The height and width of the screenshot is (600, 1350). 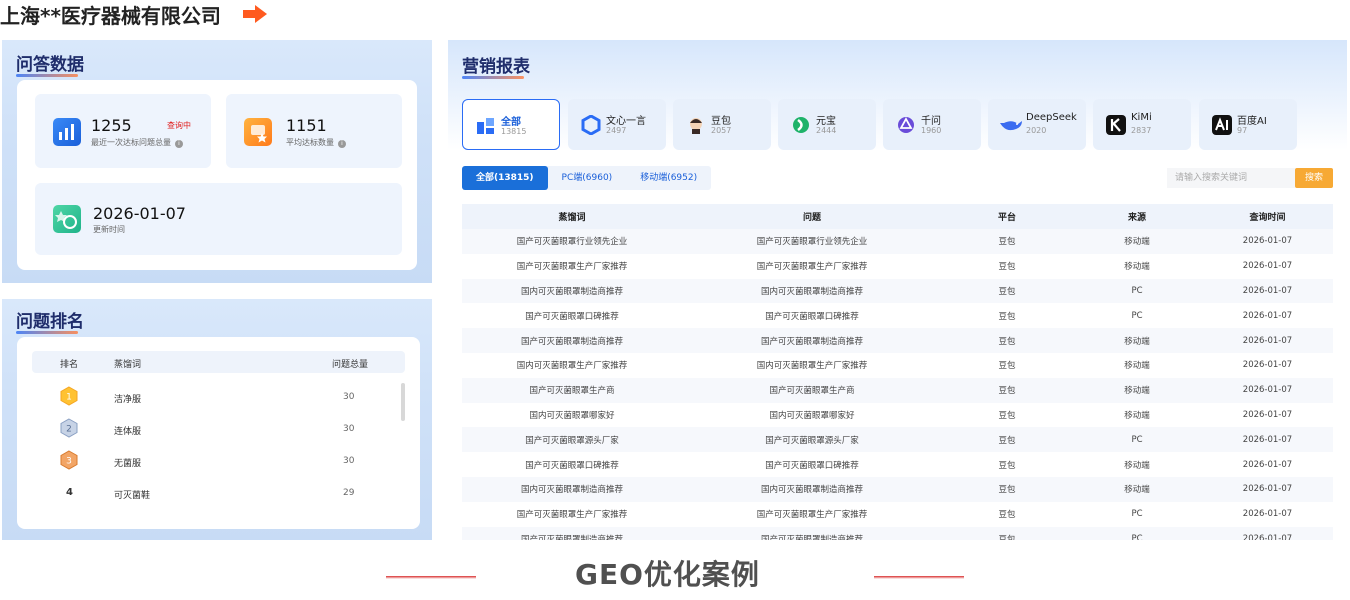 What do you see at coordinates (218, 362) in the screenshot?
I see `rank-table-header: 排名 蒸馏词 问题总量` at bounding box center [218, 362].